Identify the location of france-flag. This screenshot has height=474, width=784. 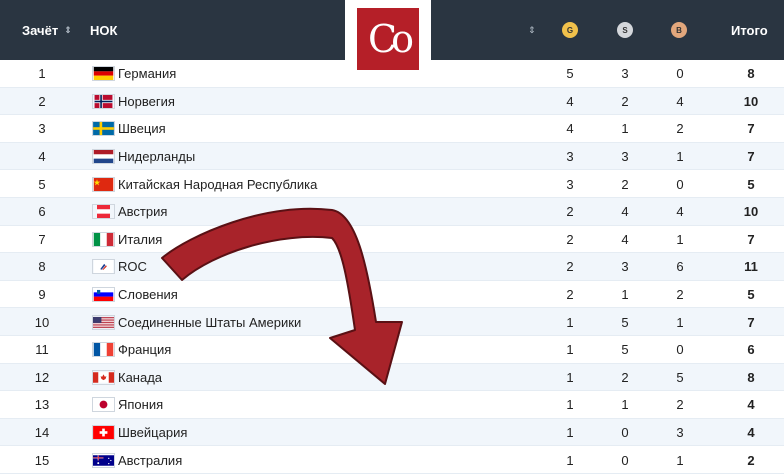
(103, 350).